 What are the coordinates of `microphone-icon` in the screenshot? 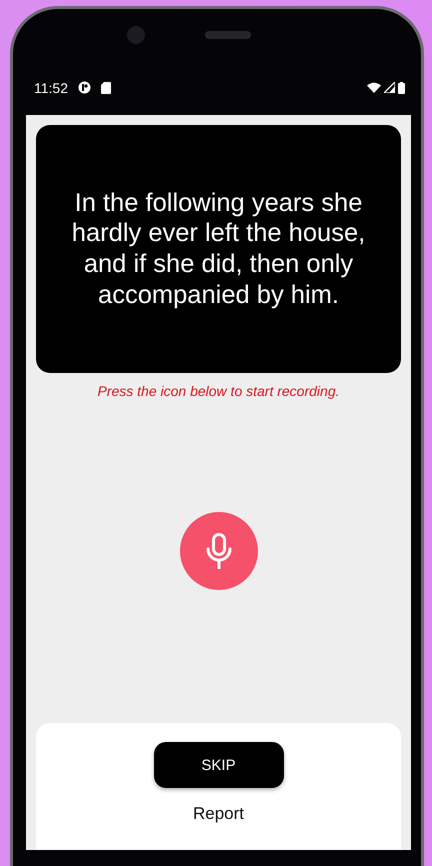 It's located at (219, 551).